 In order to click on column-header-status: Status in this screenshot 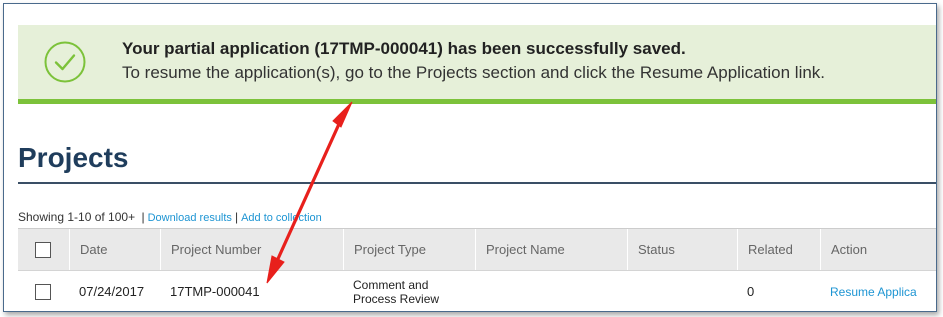, I will do `click(682, 249)`.